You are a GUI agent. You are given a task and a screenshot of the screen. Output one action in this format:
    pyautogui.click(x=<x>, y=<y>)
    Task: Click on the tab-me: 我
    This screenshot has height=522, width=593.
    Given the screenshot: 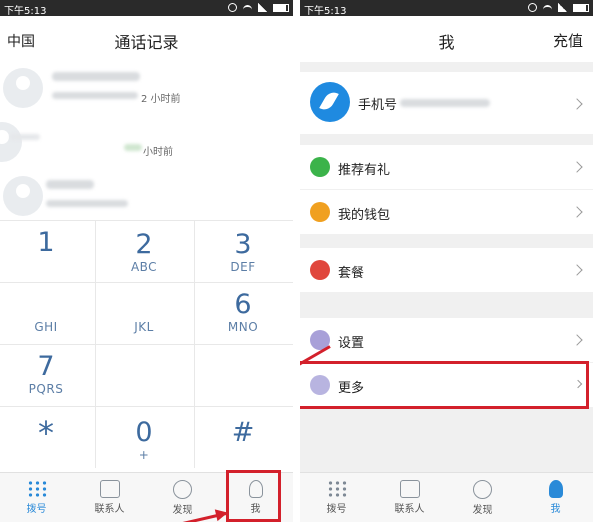 What is the action you would take?
    pyautogui.click(x=555, y=497)
    